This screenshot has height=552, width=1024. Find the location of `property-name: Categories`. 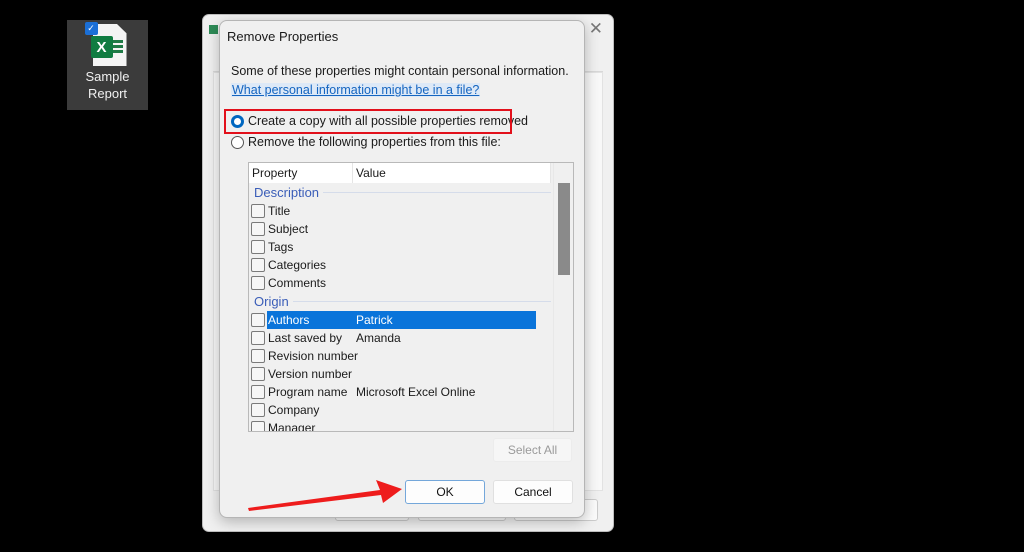

property-name: Categories is located at coordinates (297, 265).